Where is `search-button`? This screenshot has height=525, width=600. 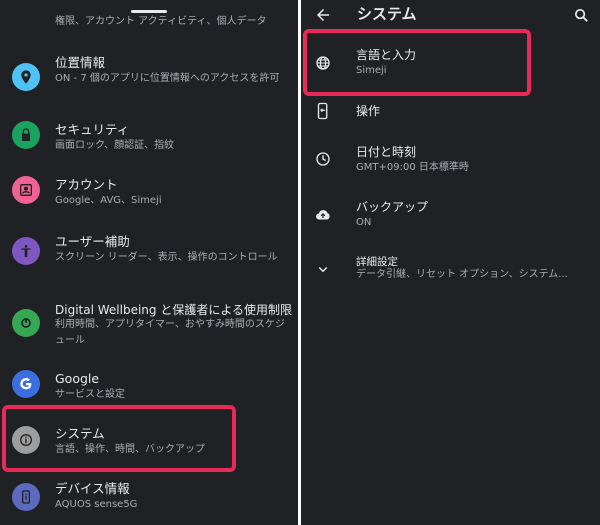 search-button is located at coordinates (581, 15).